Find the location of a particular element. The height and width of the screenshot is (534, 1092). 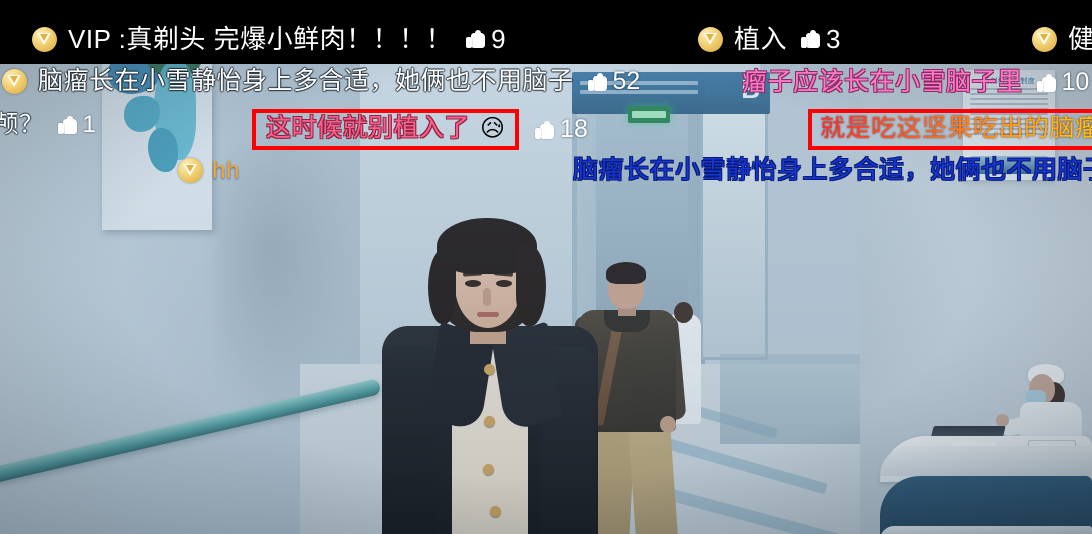

highlight-box: 就是吃这坚果吃出的脑瘤吧 is located at coordinates (950, 129).